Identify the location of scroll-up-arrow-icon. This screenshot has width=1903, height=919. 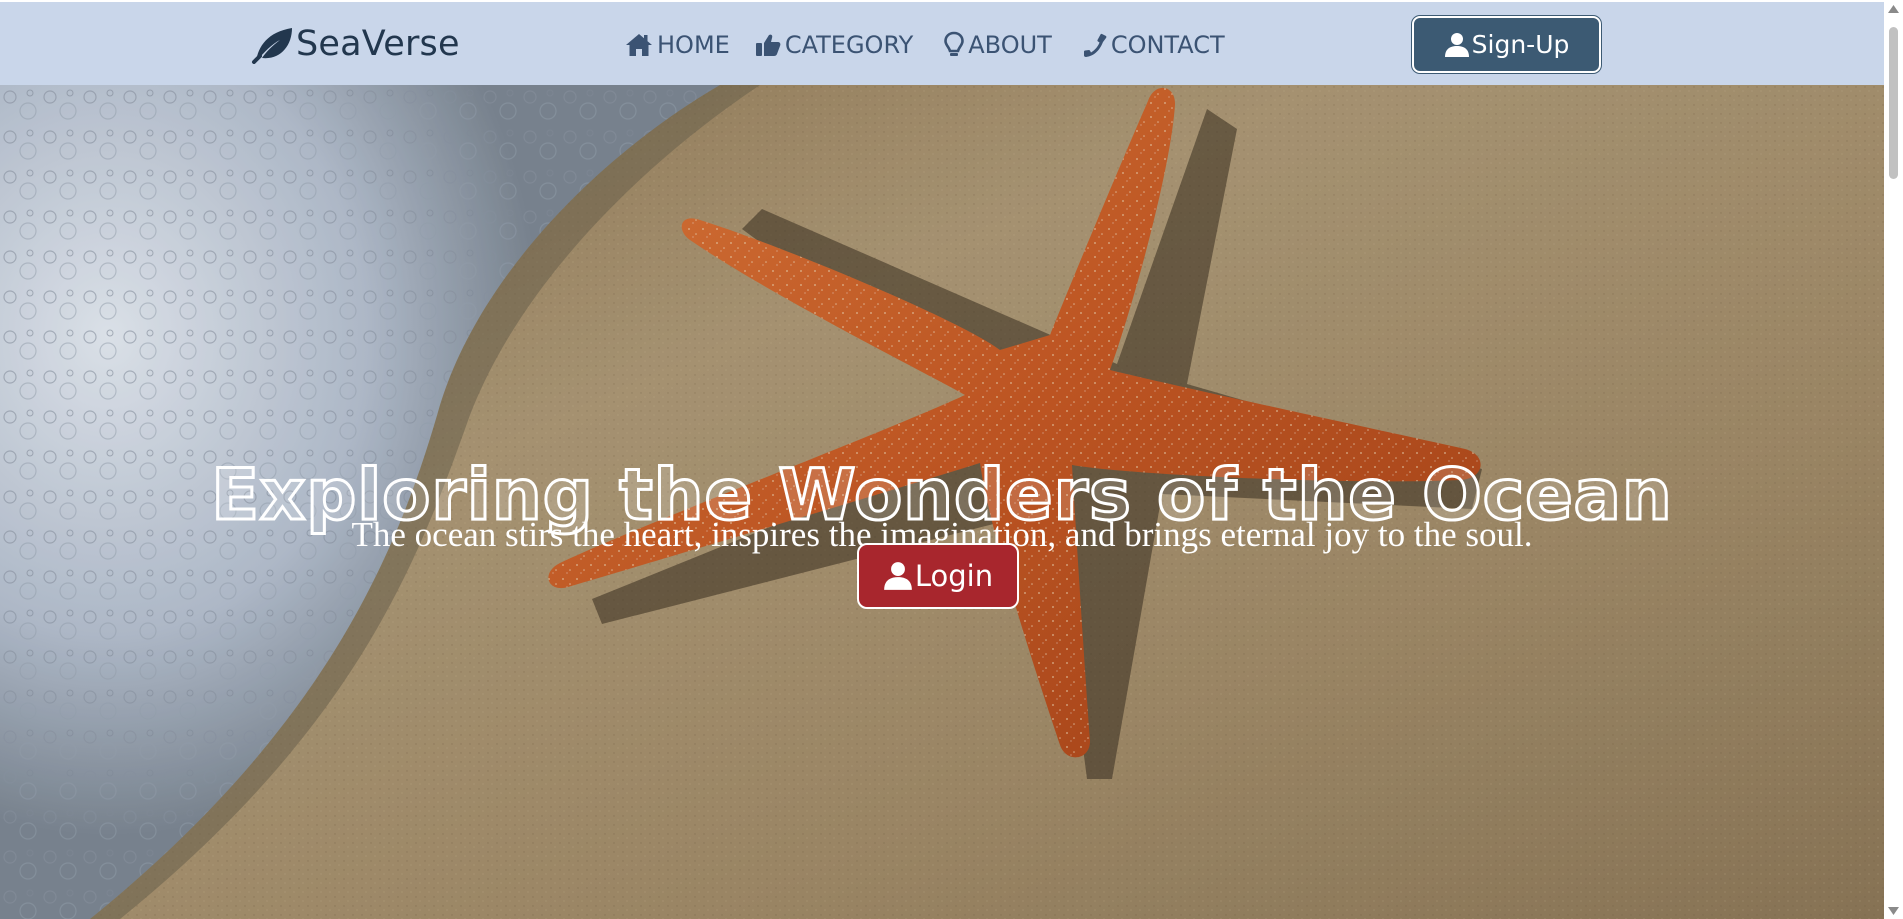
(1893, 8).